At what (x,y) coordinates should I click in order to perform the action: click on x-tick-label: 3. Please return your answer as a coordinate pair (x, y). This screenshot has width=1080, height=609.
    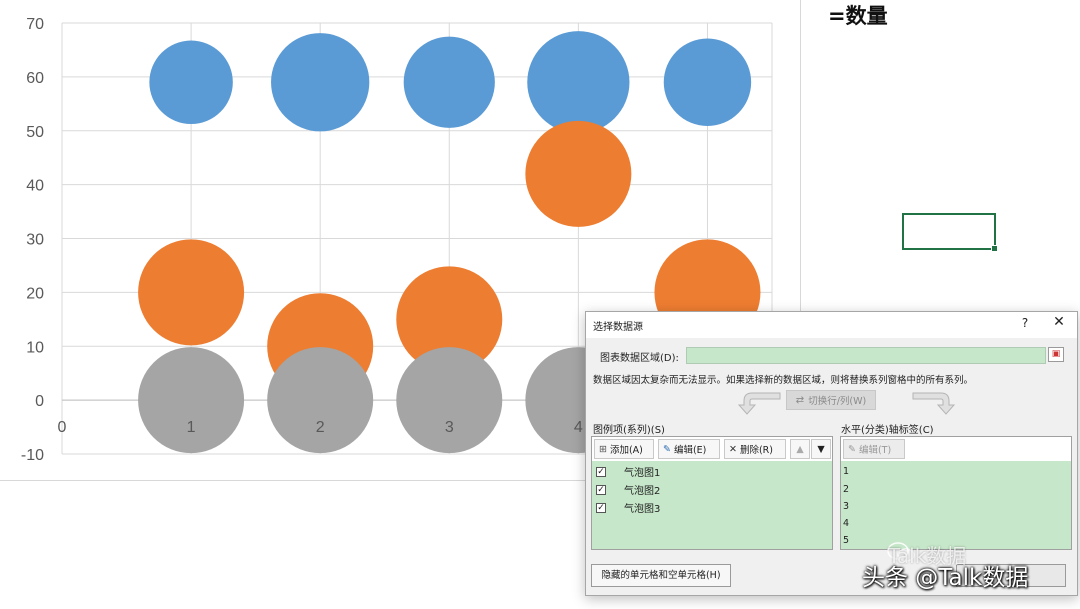
    Looking at the image, I should click on (449, 427).